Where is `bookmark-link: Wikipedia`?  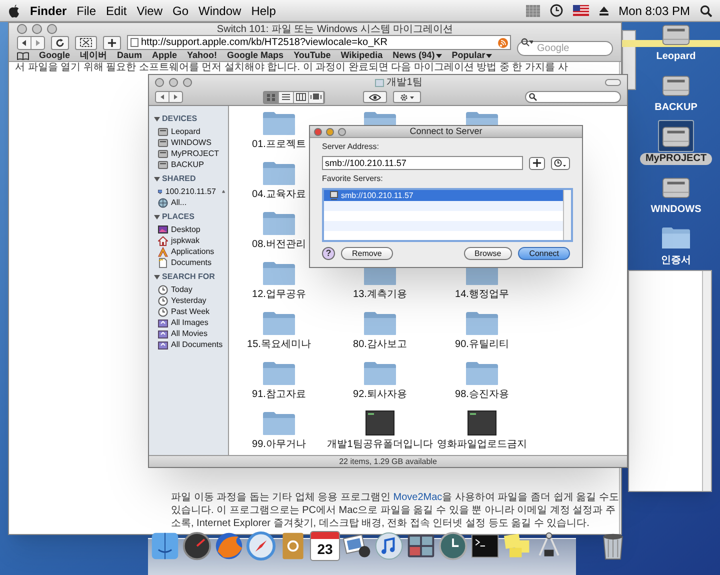 bookmark-link: Wikipedia is located at coordinates (361, 55).